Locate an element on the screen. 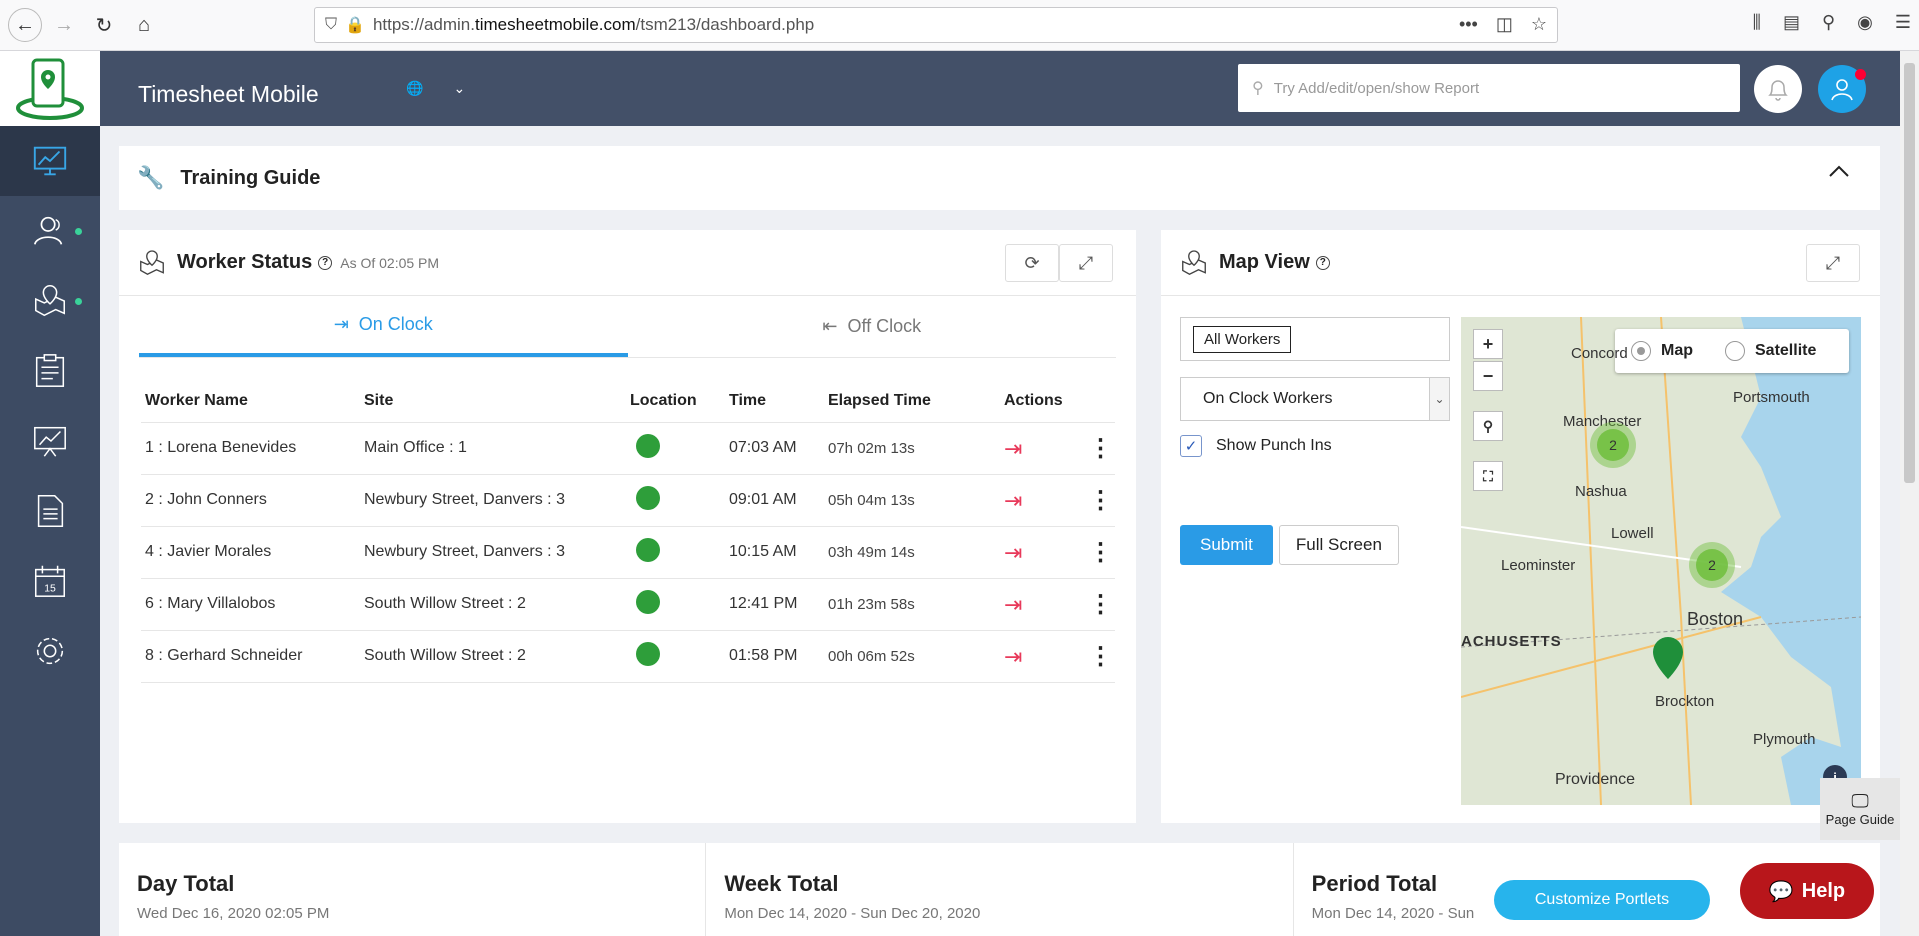 The width and height of the screenshot is (1919, 936). worker-name: 8 : Gerhard Schneider is located at coordinates (250, 656).